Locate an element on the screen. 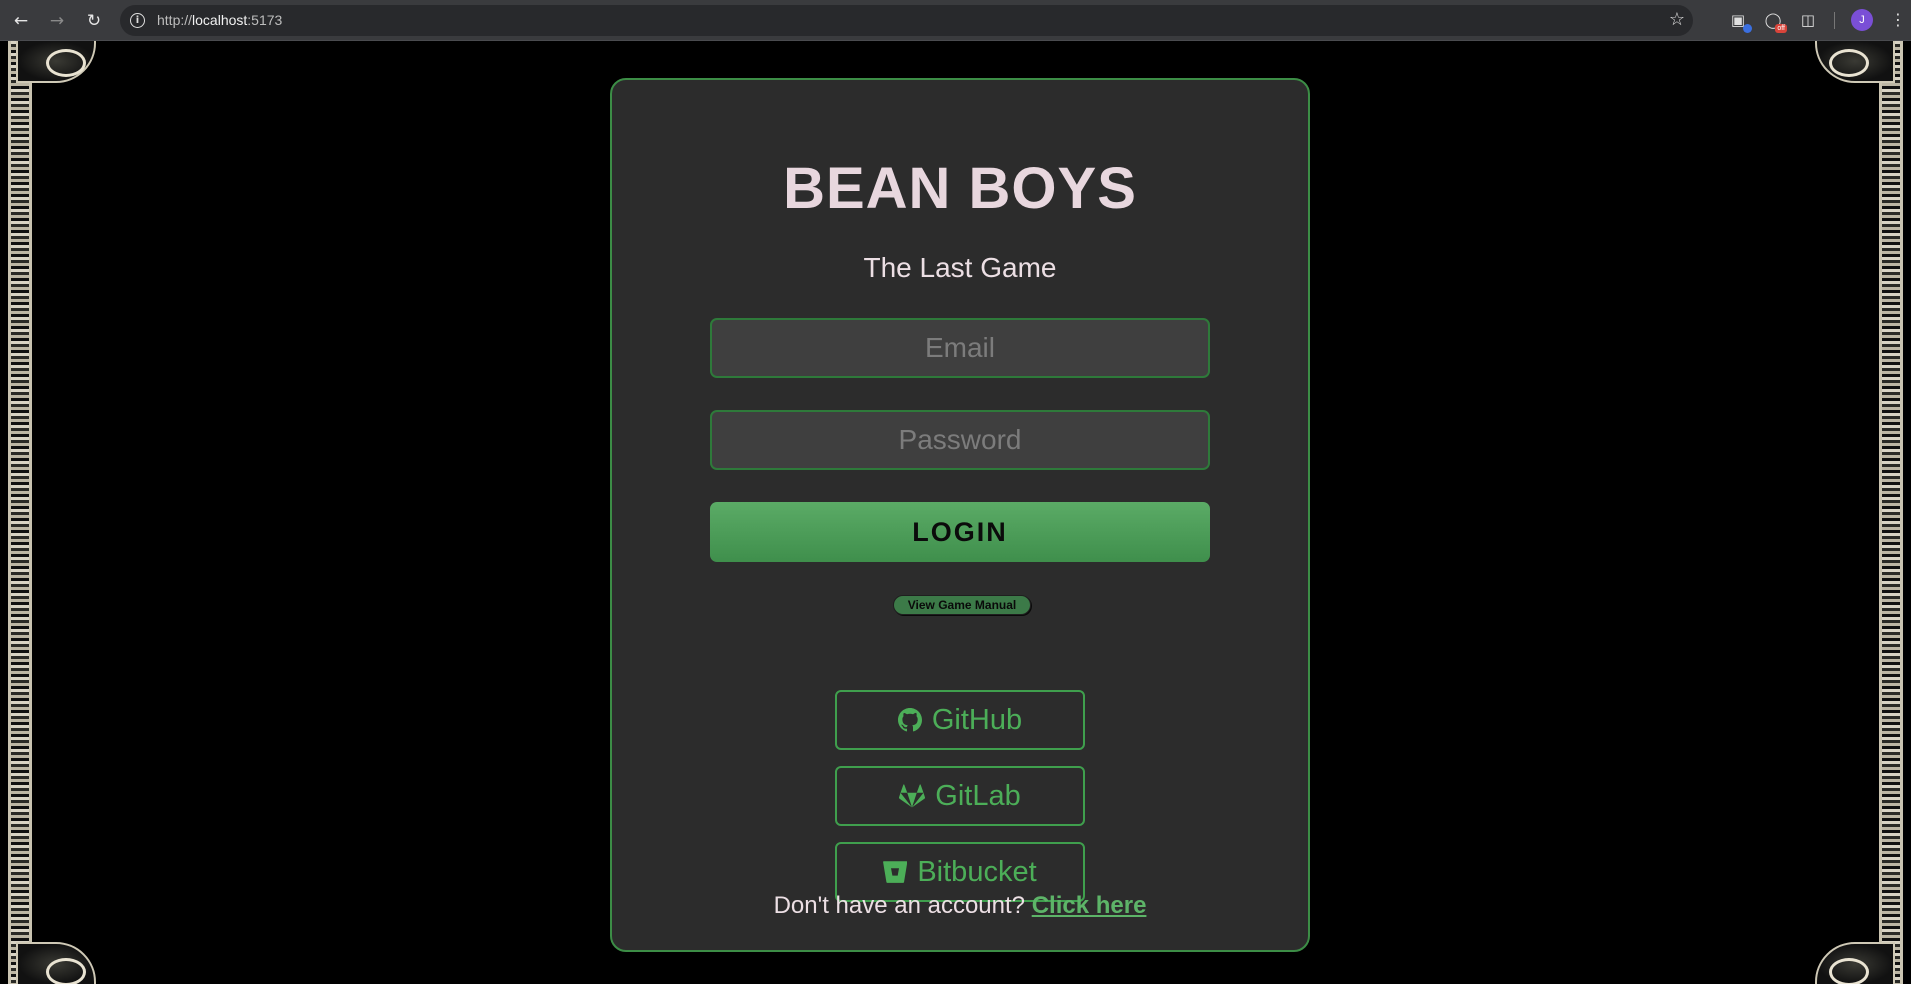  toolbar-divider is located at coordinates (1834, 20).